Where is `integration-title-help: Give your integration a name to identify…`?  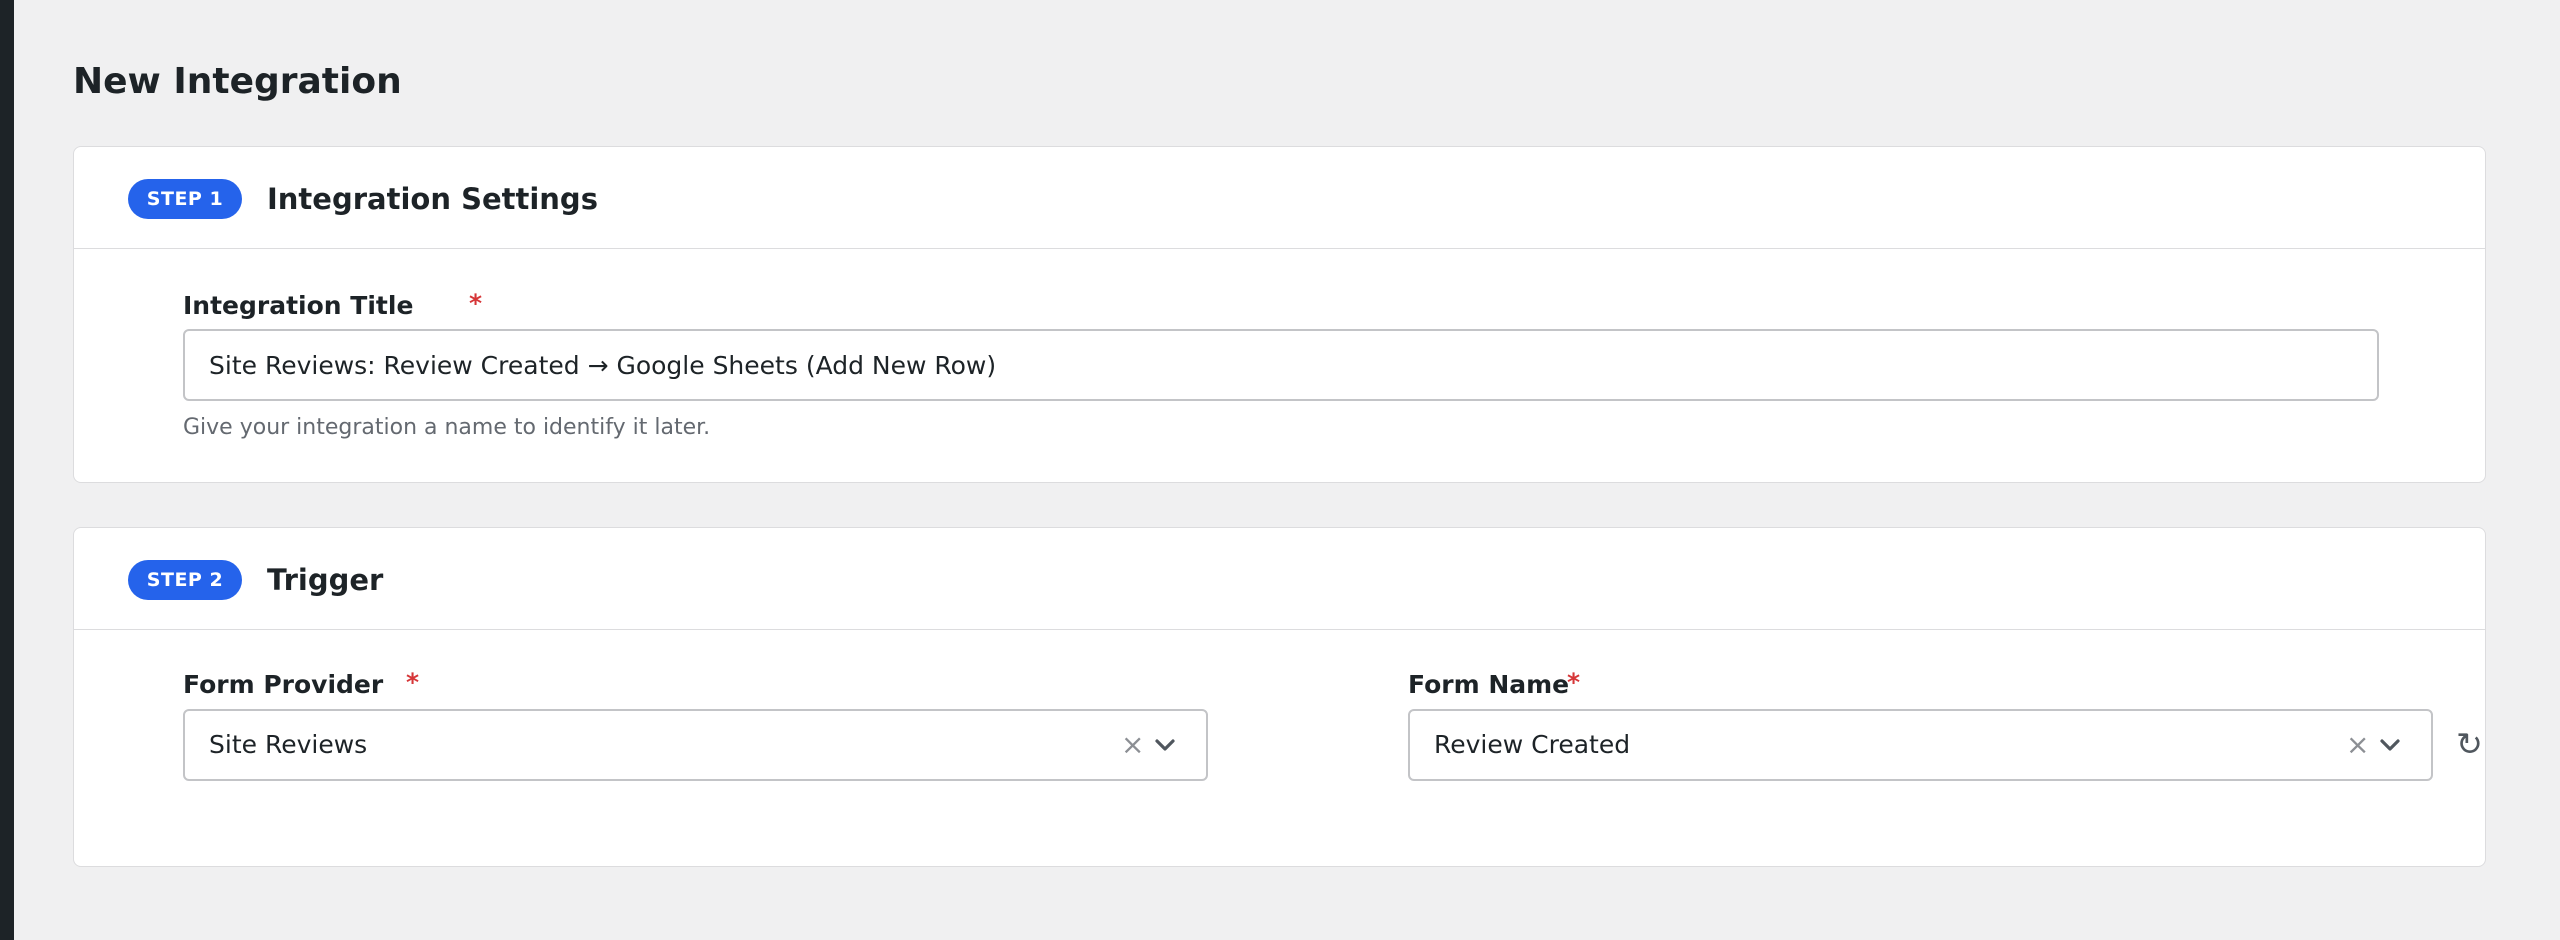 integration-title-help: Give your integration a name to identify… is located at coordinates (447, 427).